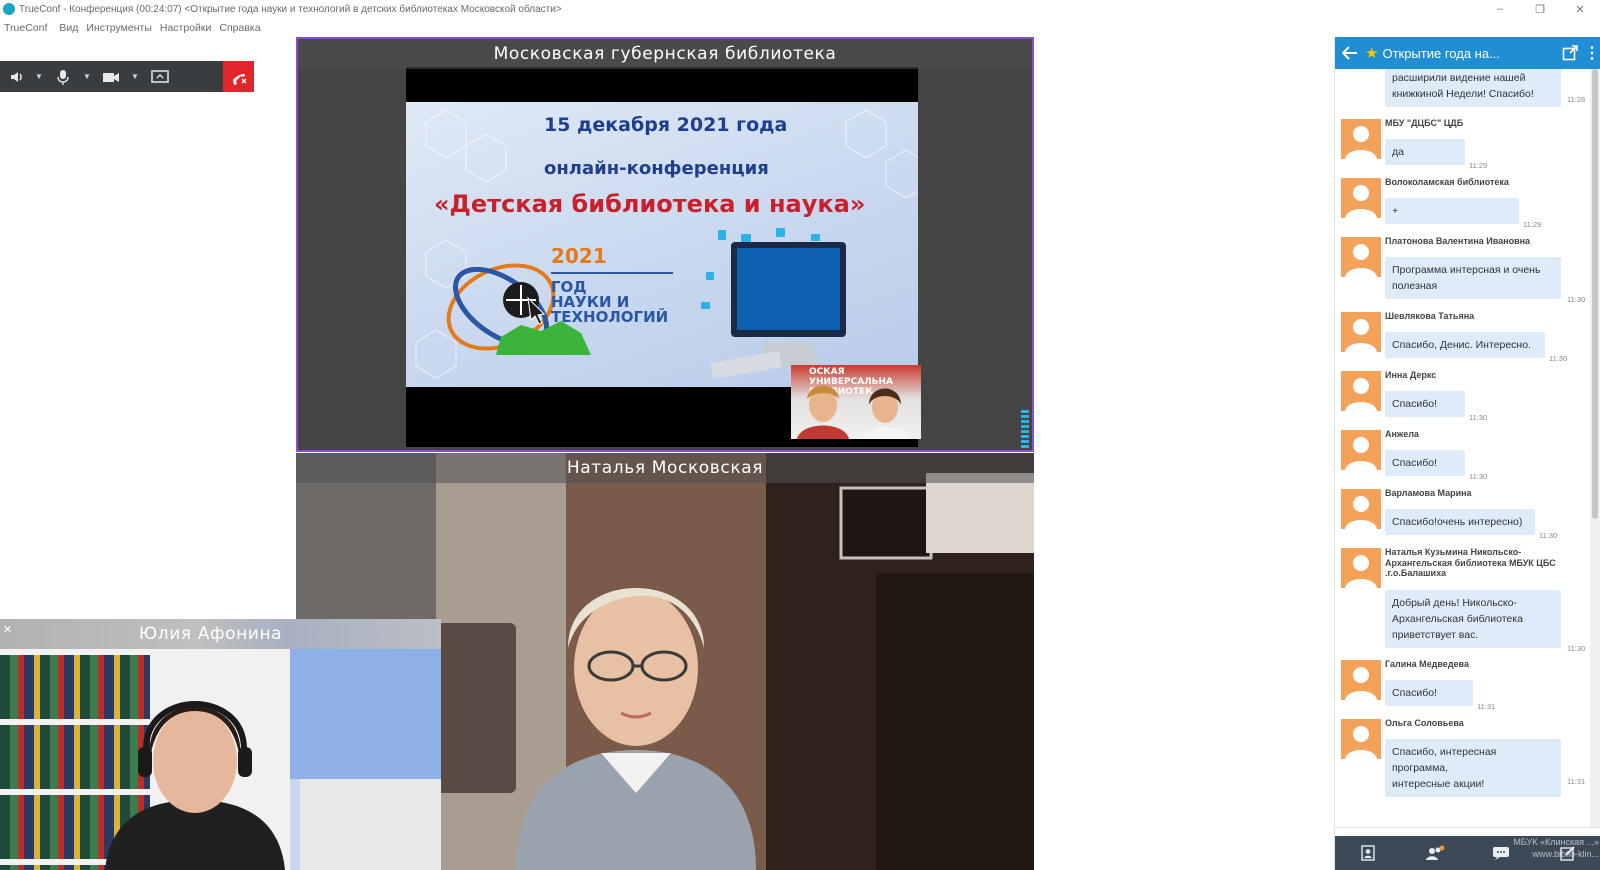  What do you see at coordinates (1350, 53) in the screenshot?
I see `back-arrow-icon` at bounding box center [1350, 53].